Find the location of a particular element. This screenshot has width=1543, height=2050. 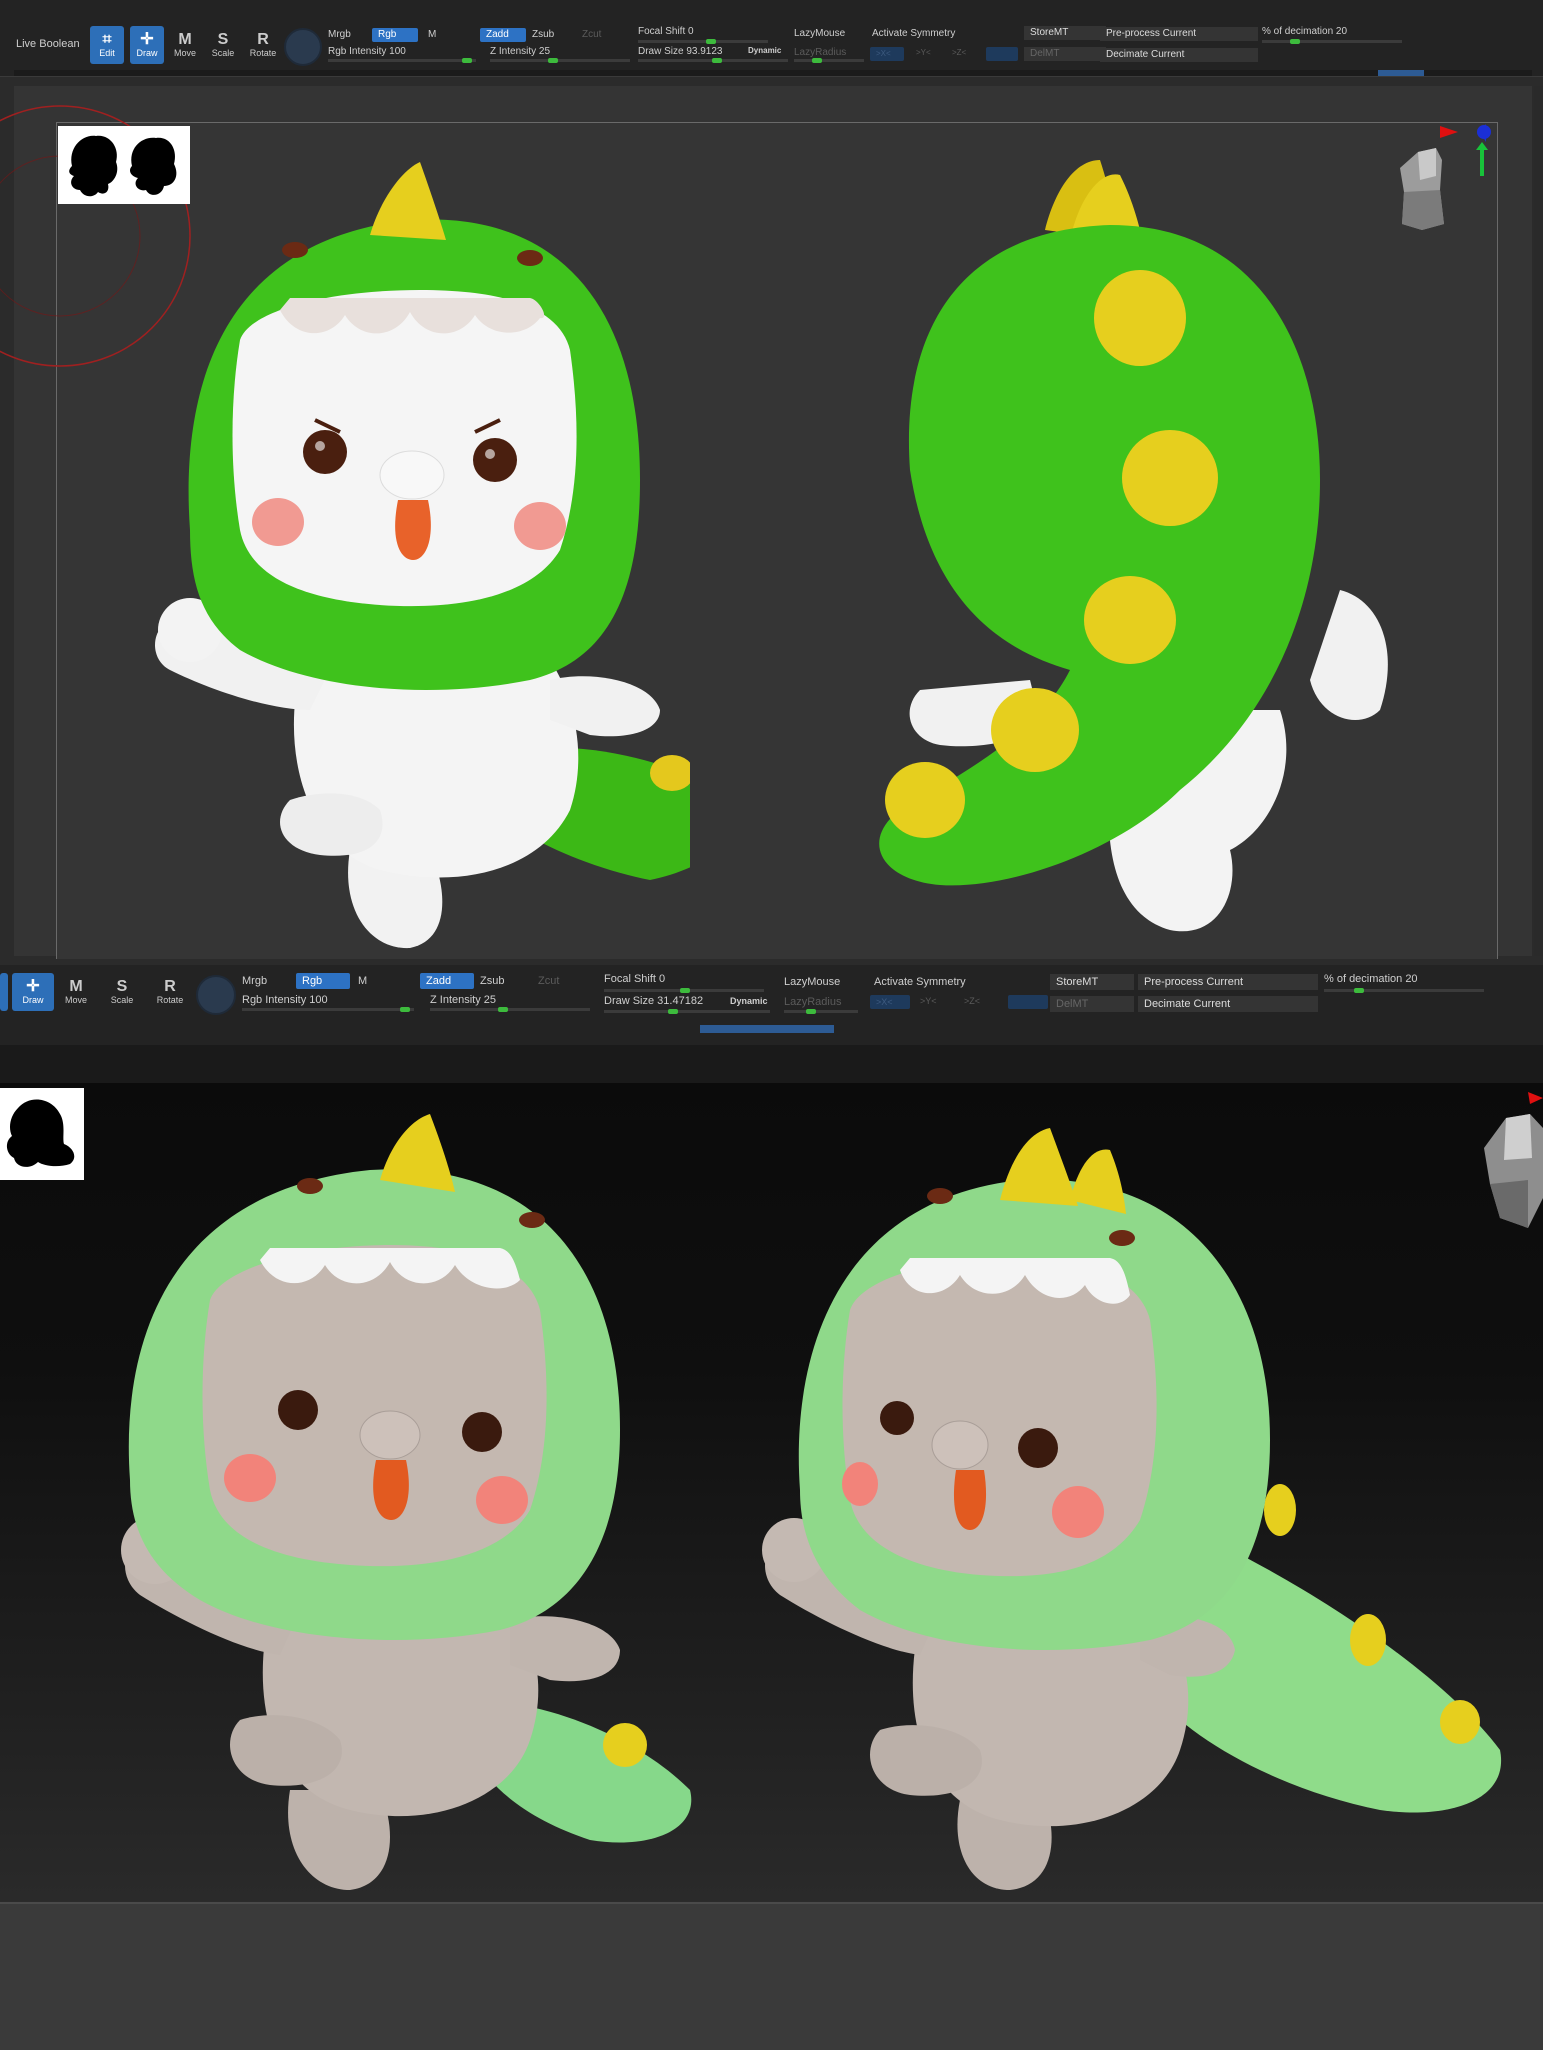

top-scrollbar is located at coordinates (773, 73).